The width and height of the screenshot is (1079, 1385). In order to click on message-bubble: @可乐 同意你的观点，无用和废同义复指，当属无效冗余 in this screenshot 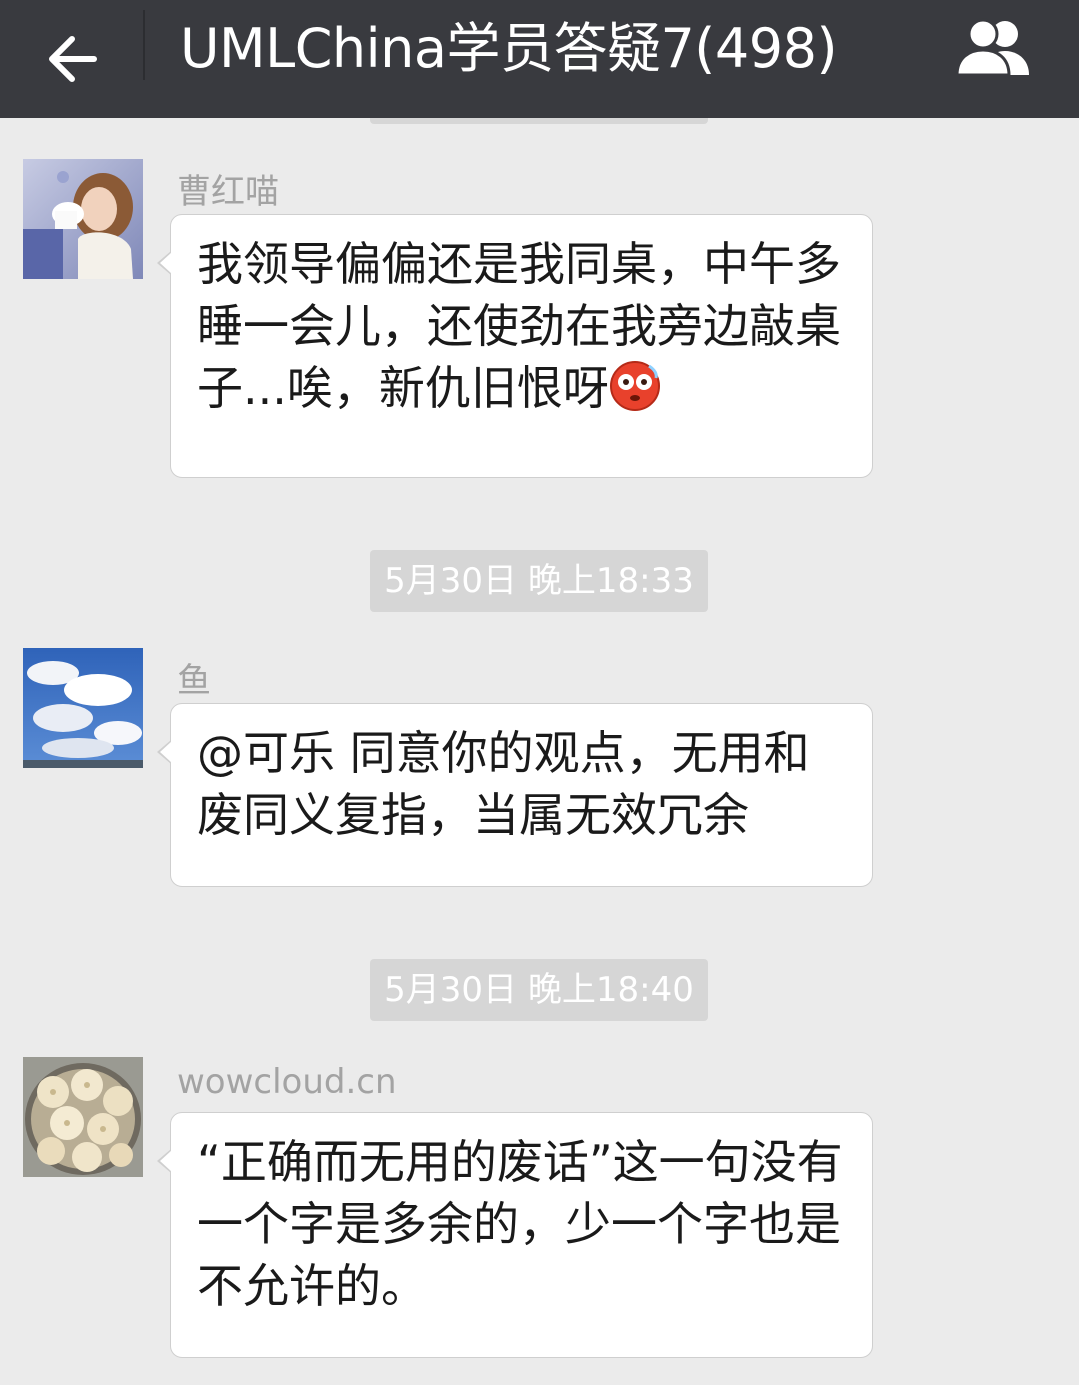, I will do `click(515, 795)`.